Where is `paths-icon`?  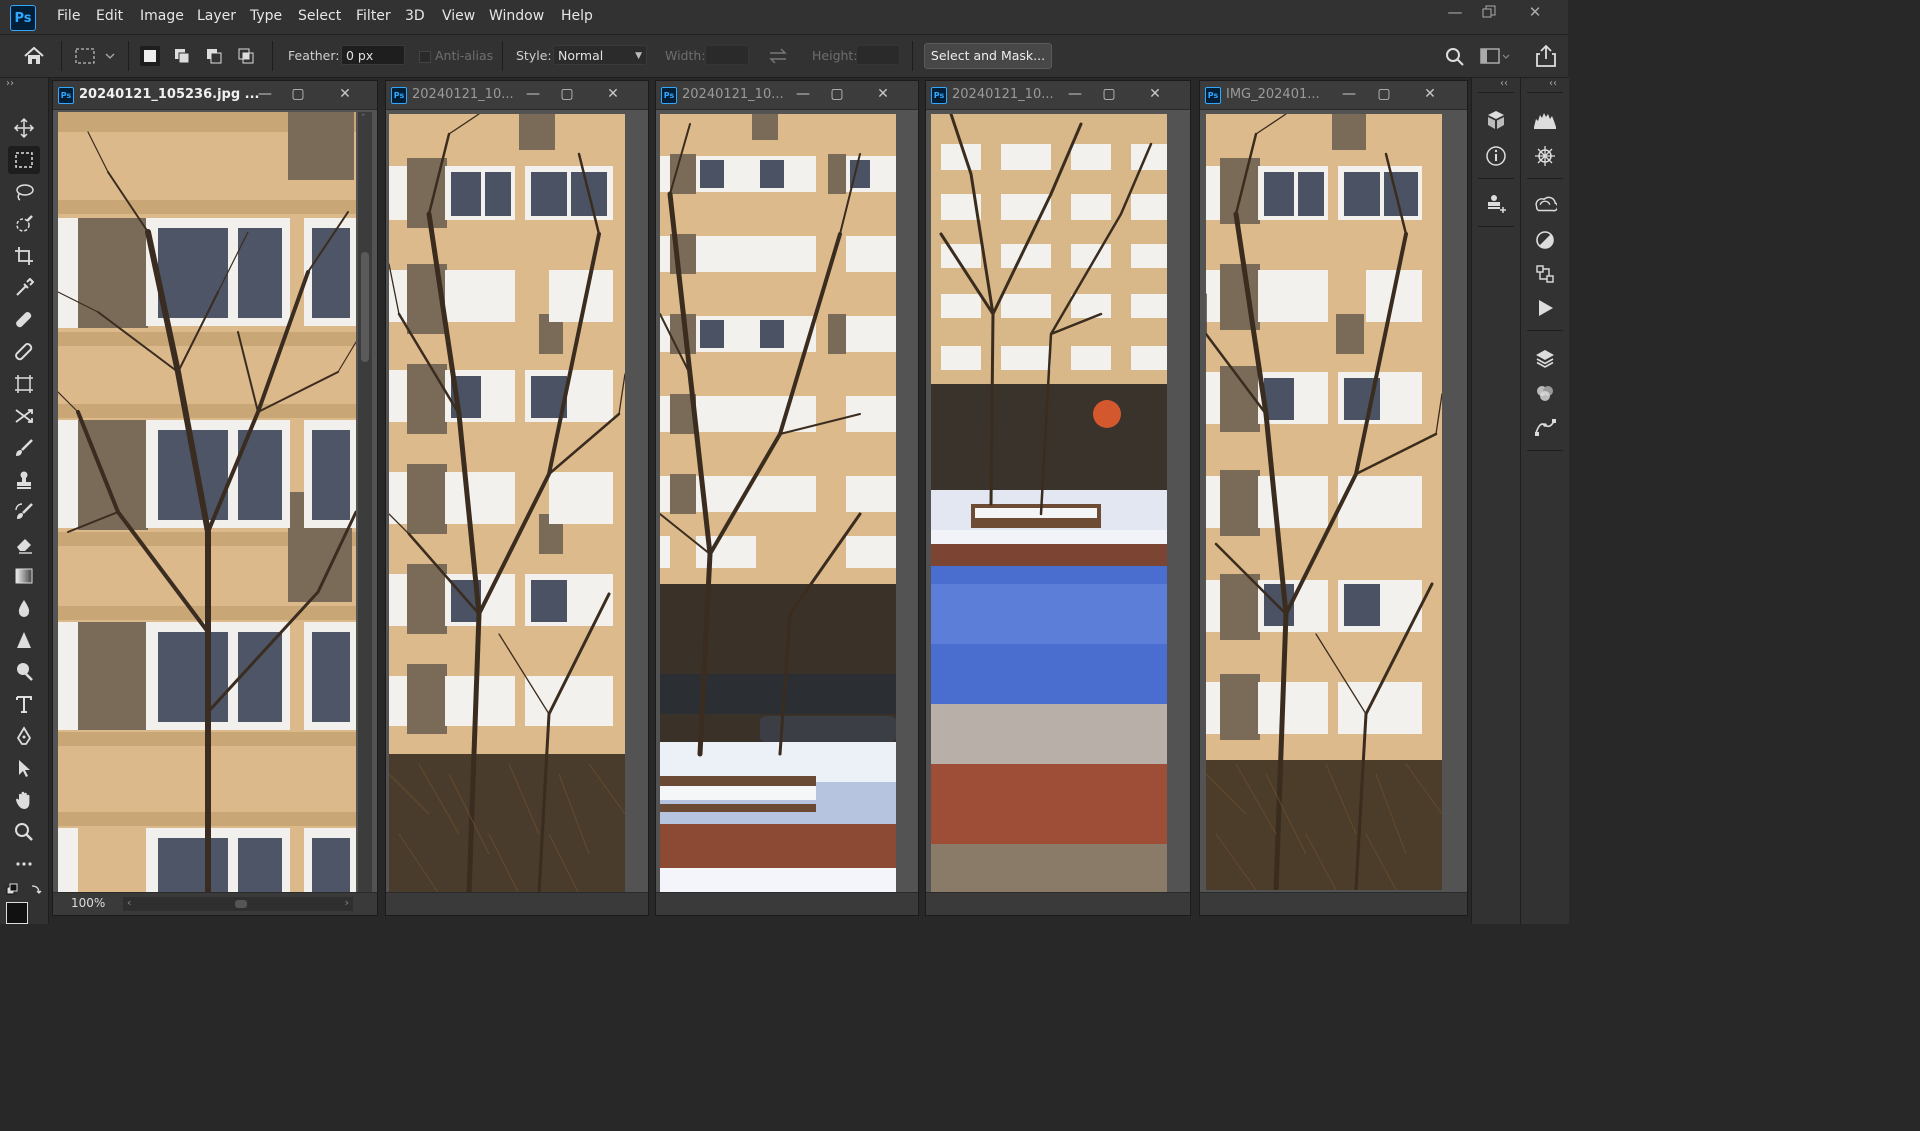 paths-icon is located at coordinates (1545, 428).